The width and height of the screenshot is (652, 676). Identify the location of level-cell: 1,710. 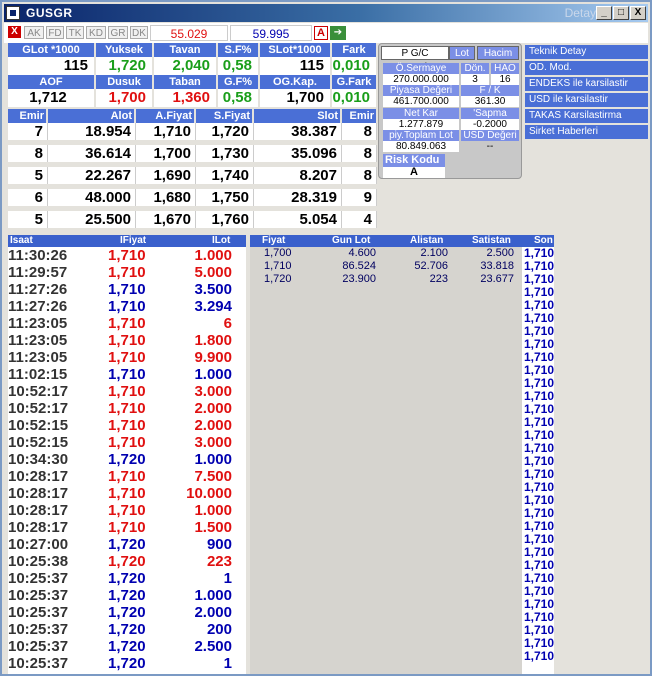
(278, 266).